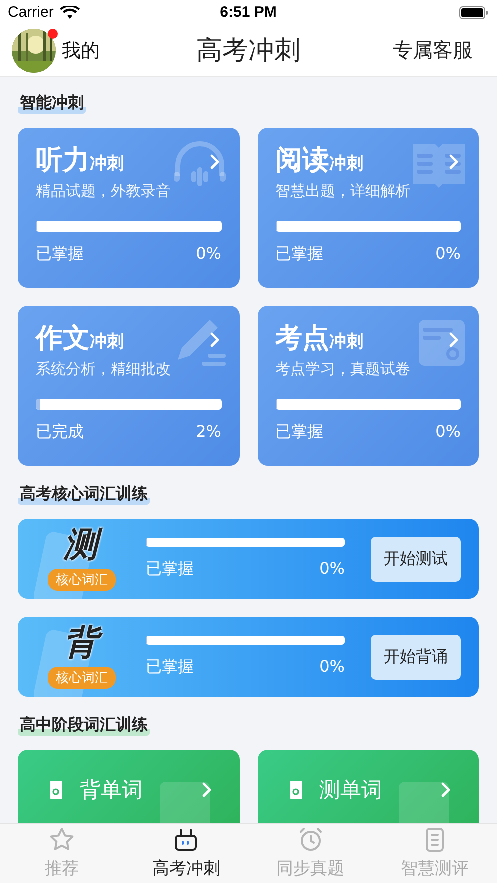 This screenshot has width=497, height=883. What do you see at coordinates (104, 369) in the screenshot?
I see `card-description: 系统分析，精细批改` at bounding box center [104, 369].